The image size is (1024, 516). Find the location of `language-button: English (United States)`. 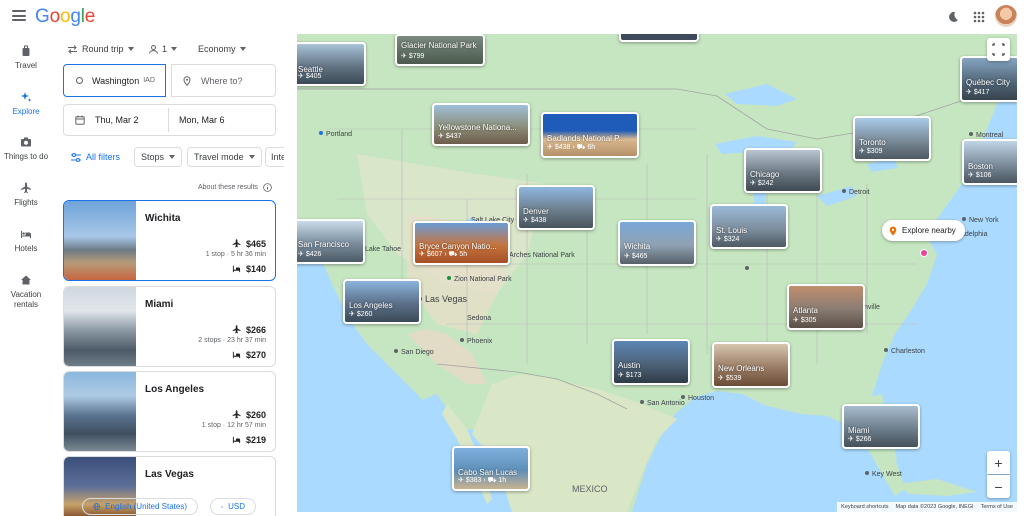

language-button: English (United States) is located at coordinates (140, 506).